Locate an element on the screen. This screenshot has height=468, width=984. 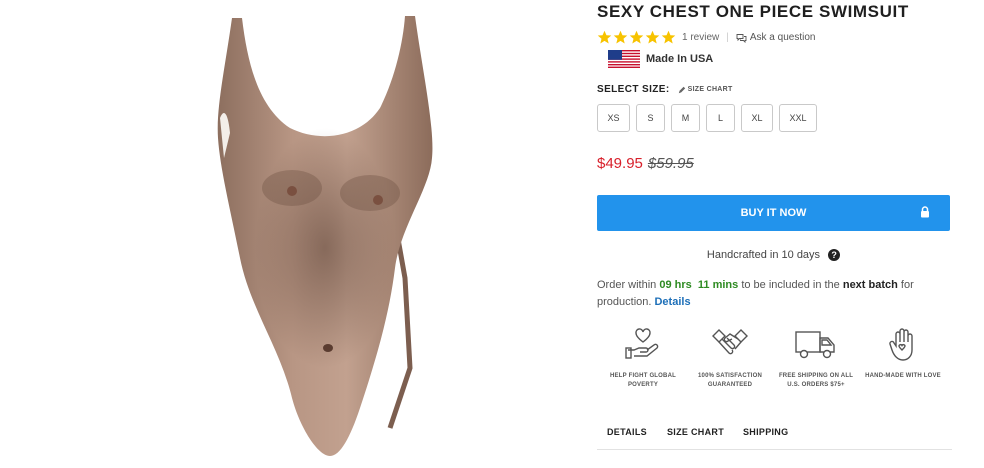
feature-free-shipping: FREE SHIPPING ON ALL U.S. ORDERS $75+ is located at coordinates (816, 358).